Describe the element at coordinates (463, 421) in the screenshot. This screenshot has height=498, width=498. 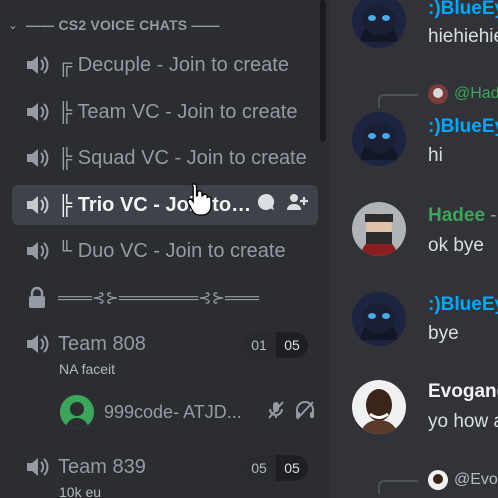
I see `message-text: yo how are` at that location.